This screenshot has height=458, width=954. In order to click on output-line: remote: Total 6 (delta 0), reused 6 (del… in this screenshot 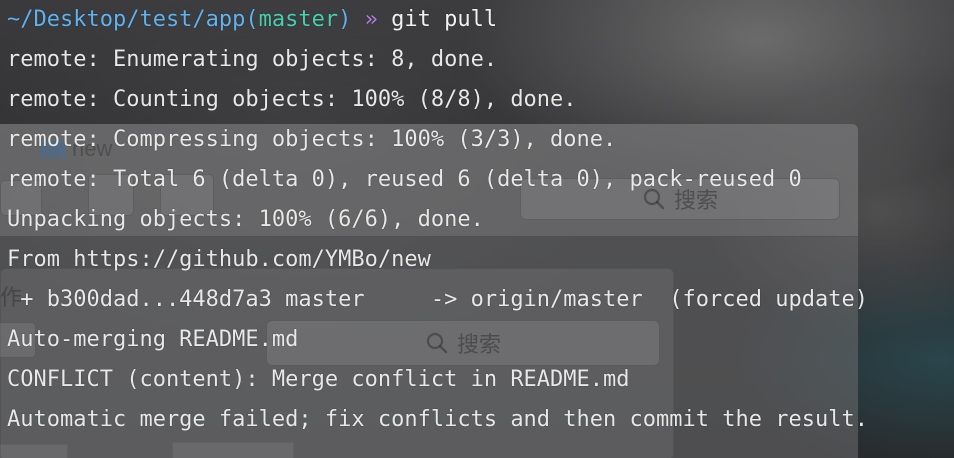, I will do `click(404, 179)`.